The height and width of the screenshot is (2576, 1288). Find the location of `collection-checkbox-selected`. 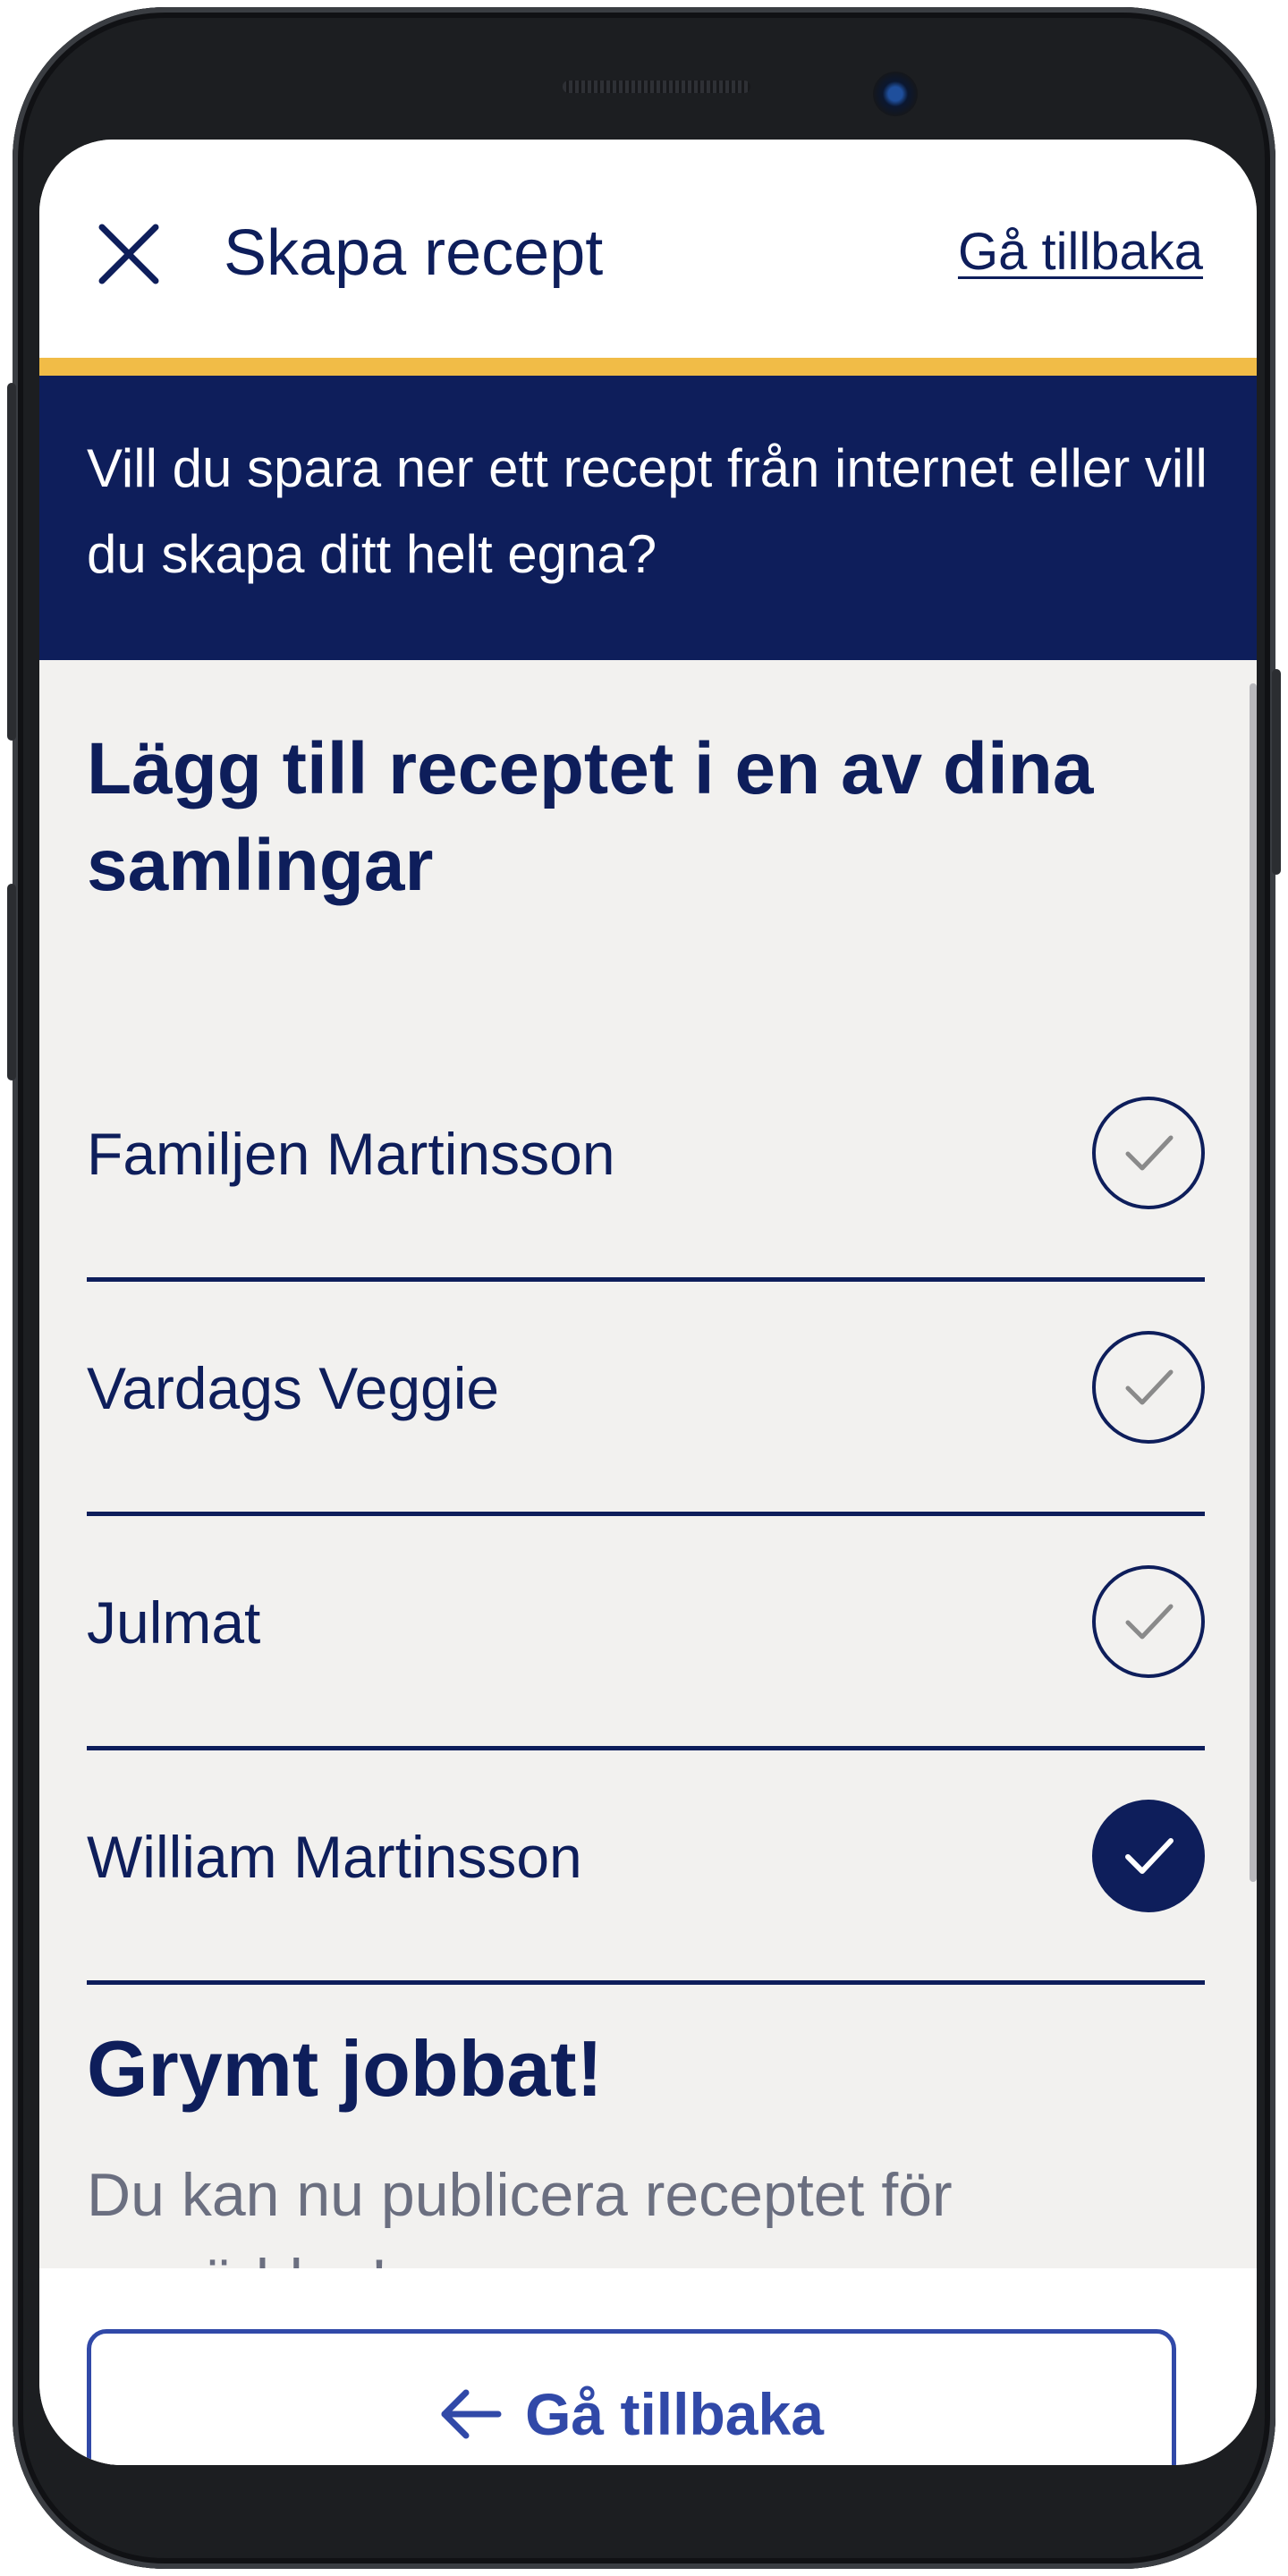

collection-checkbox-selected is located at coordinates (1148, 1856).